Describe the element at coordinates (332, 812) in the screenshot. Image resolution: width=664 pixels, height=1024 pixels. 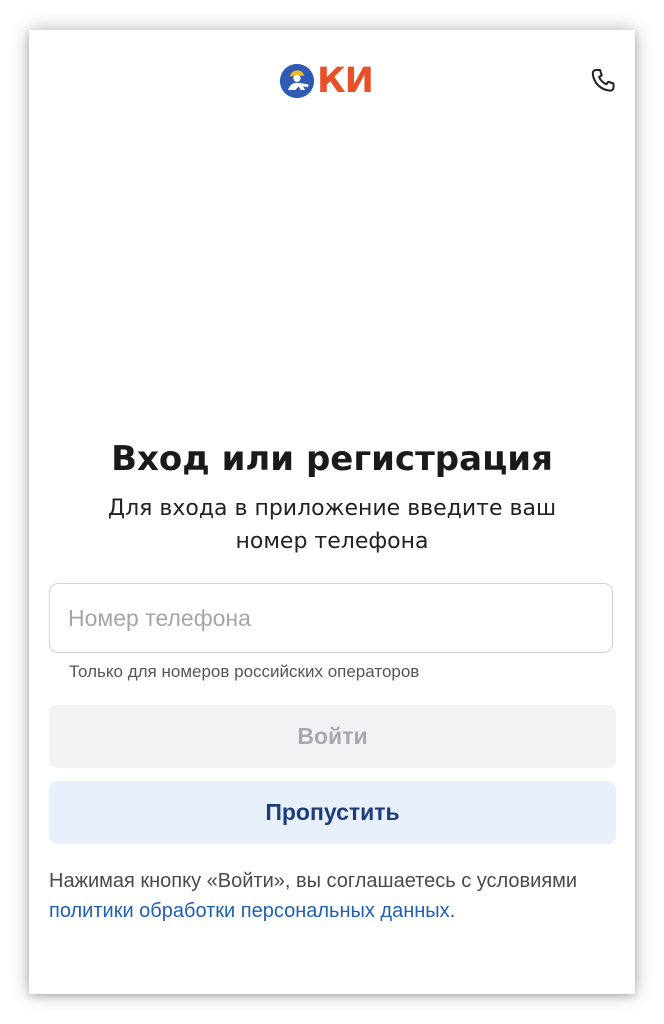
I see `skip-button: Пропустить` at that location.